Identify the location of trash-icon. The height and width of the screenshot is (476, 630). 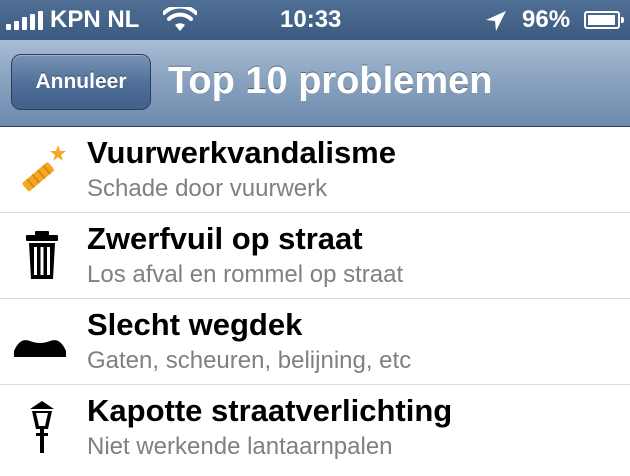
(42, 255).